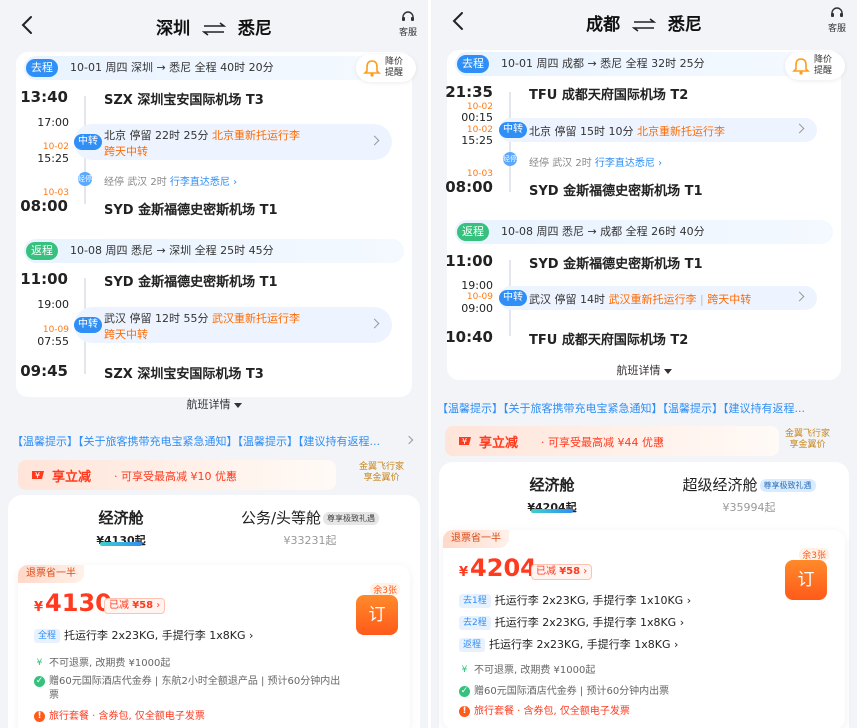 The width and height of the screenshot is (857, 728). Describe the element at coordinates (198, 68) in the screenshot. I see `outbound-header: 去程 10-01 周四 深圳 → 悉尼 全程 40时 20分` at that location.